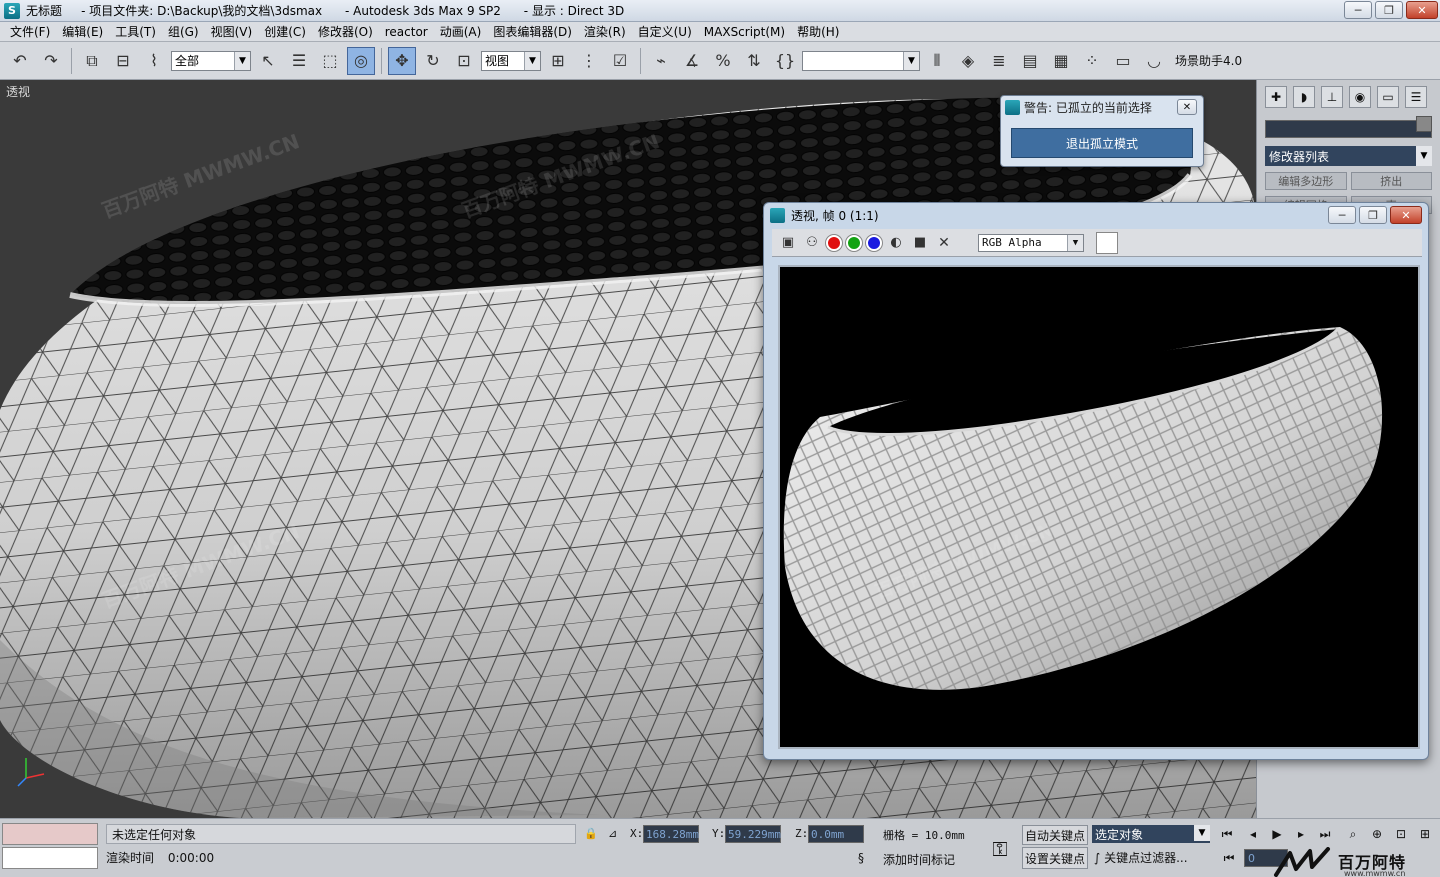  I want to click on link-icon: ⧉, so click(92, 61).